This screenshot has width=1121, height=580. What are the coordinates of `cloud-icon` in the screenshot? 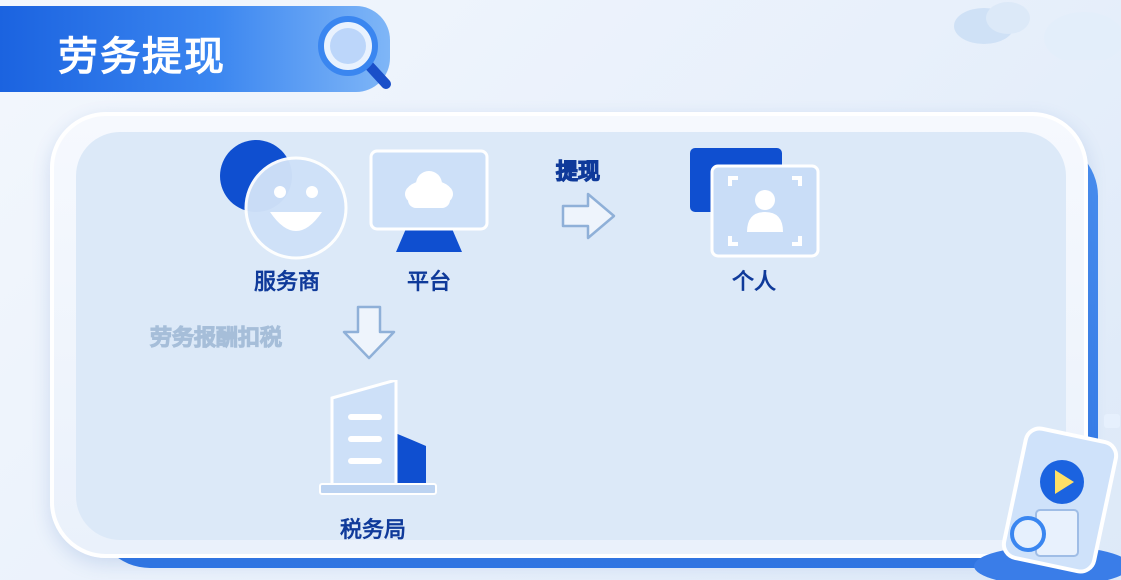 It's located at (1037, 31).